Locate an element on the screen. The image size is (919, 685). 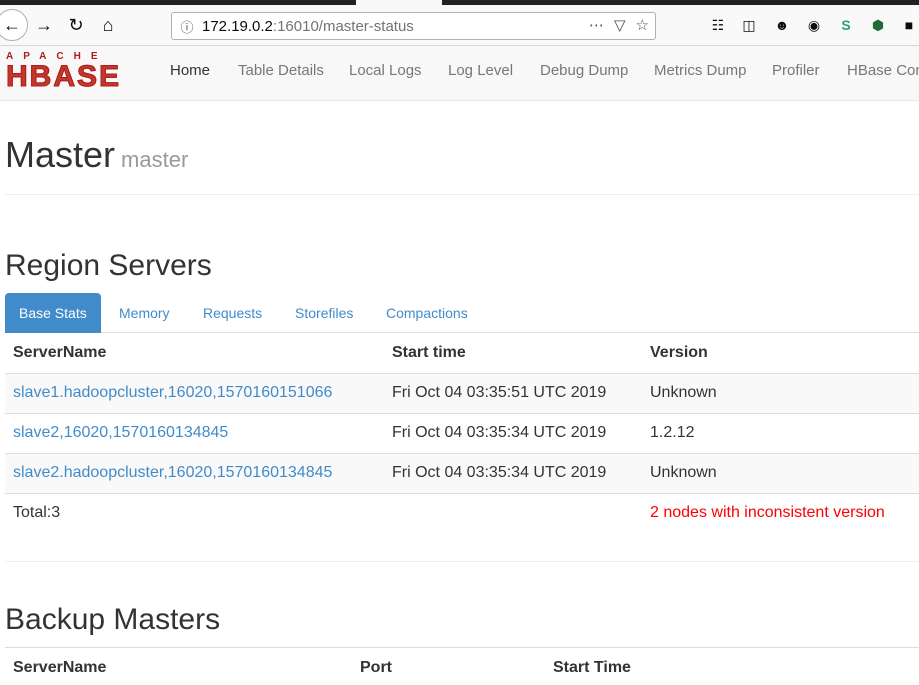
start-time-cell: Fri Oct 04 03:35:51 UTC 2019 is located at coordinates (513, 392).